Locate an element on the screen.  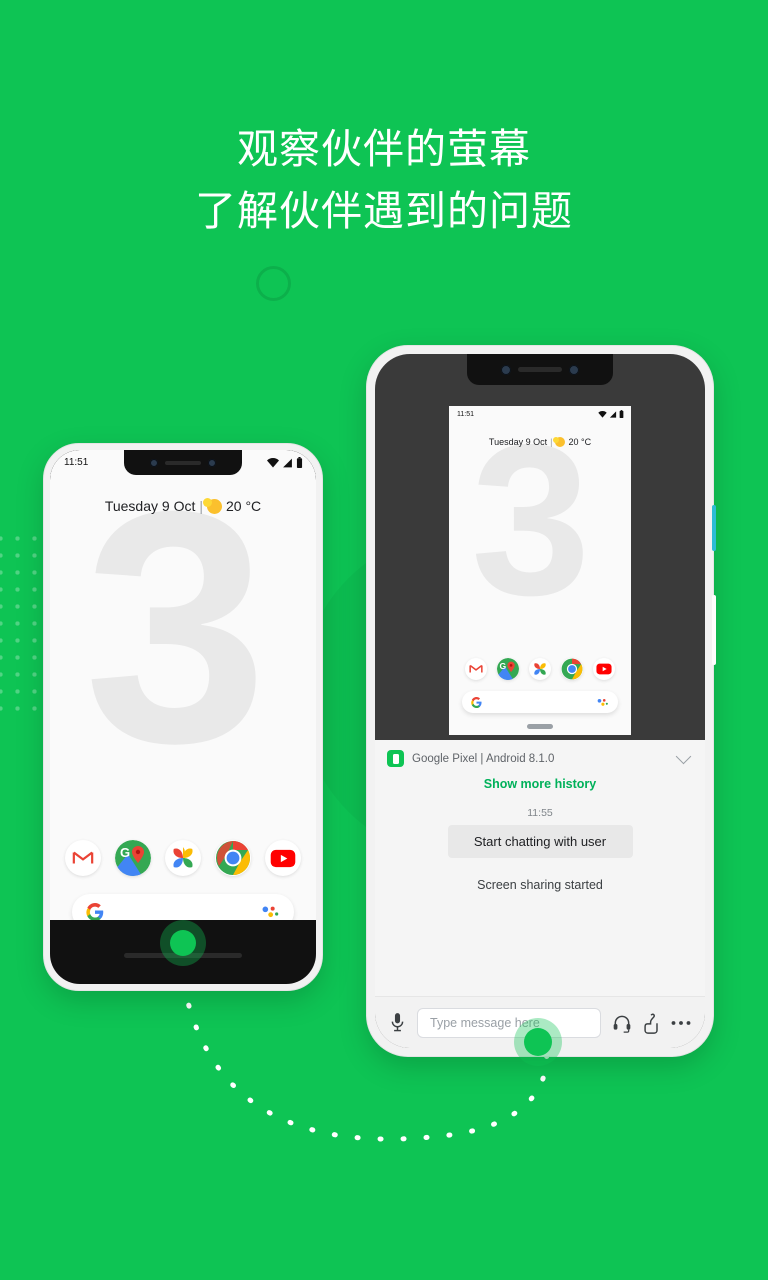
mirror-temperature-label: 20 °C is located at coordinates (580, 442).